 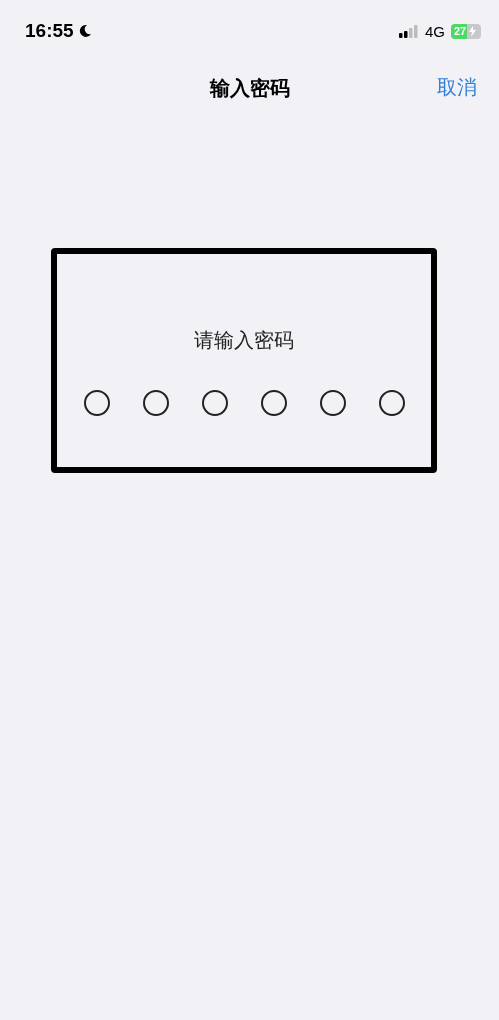 I want to click on network-label: 4G, so click(x=435, y=31).